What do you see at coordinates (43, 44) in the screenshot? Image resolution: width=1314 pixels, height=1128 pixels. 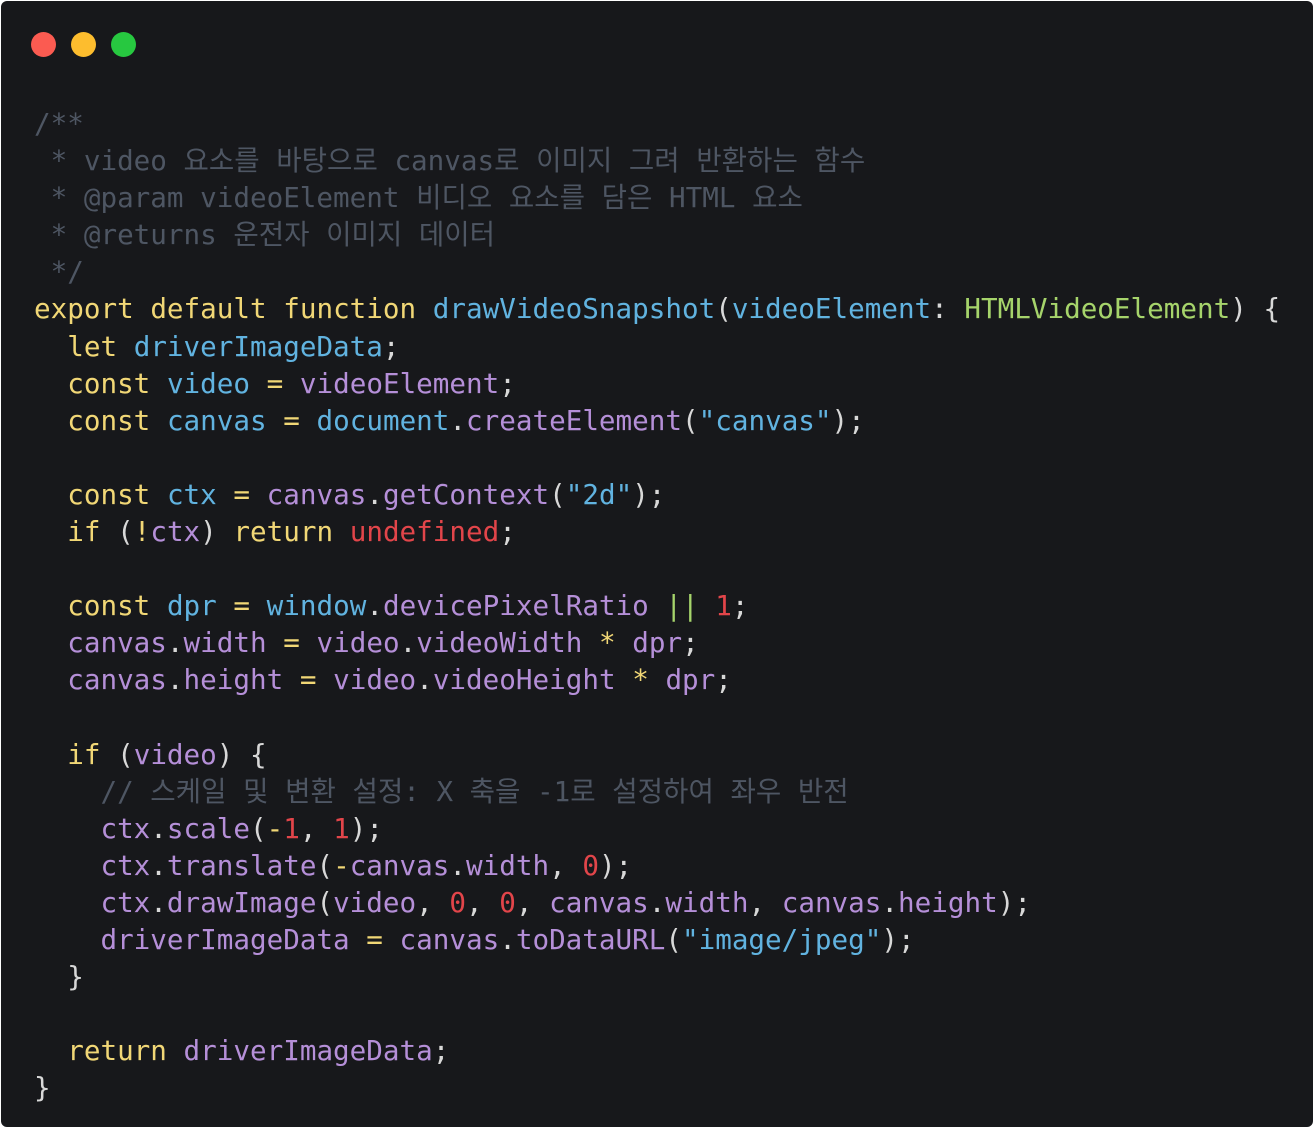 I see `close-window-icon` at bounding box center [43, 44].